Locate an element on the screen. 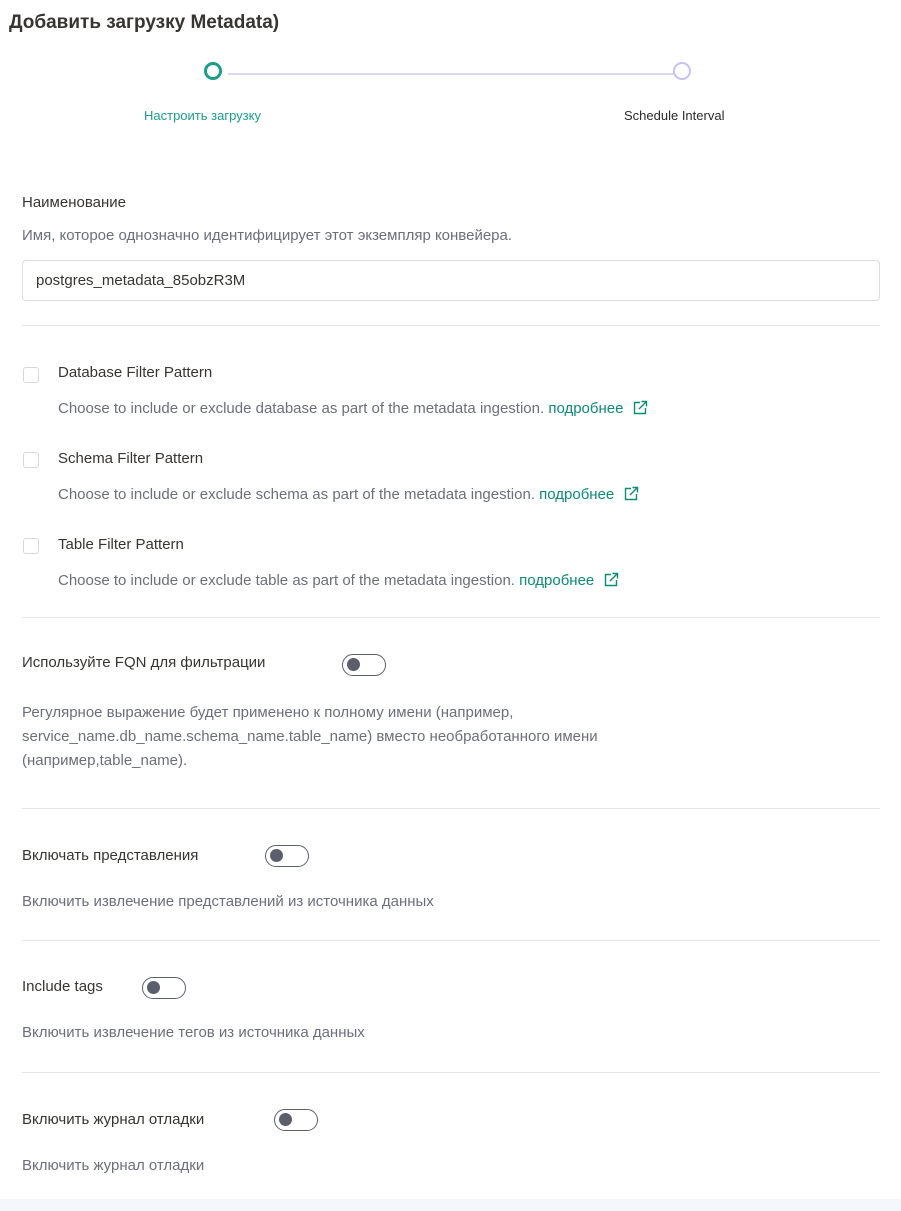 This screenshot has height=1211, width=901. page-title: Добавить загрузку Metadata) is located at coordinates (144, 22).